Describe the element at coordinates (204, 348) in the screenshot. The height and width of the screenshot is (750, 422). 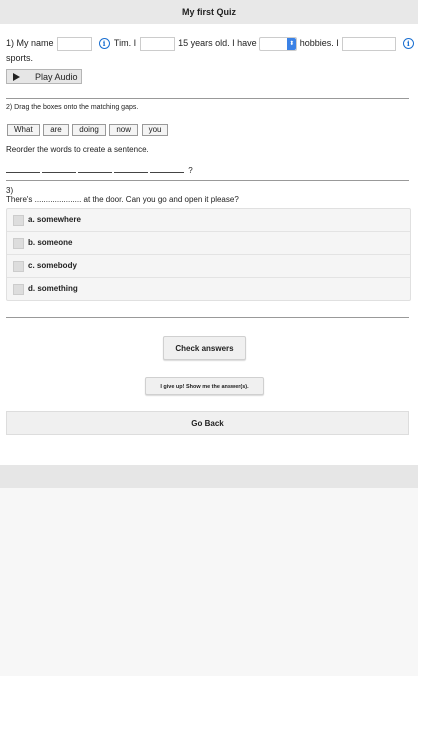
I see `check-answers-button: Check answers` at that location.